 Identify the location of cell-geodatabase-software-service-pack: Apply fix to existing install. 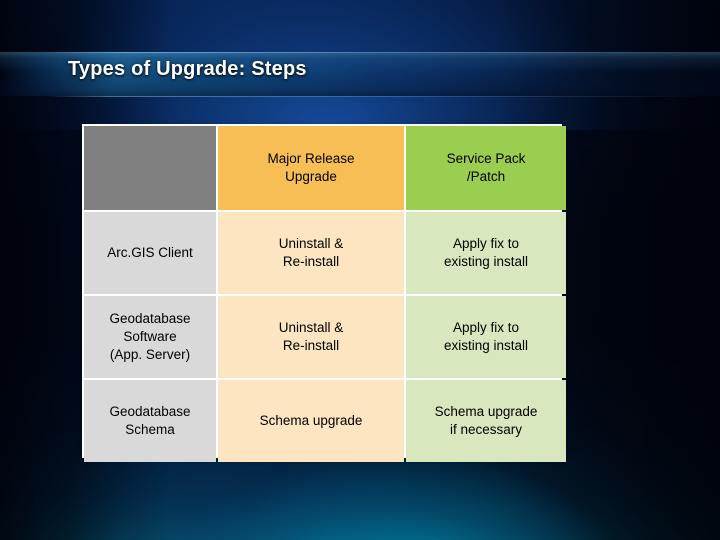
(486, 337).